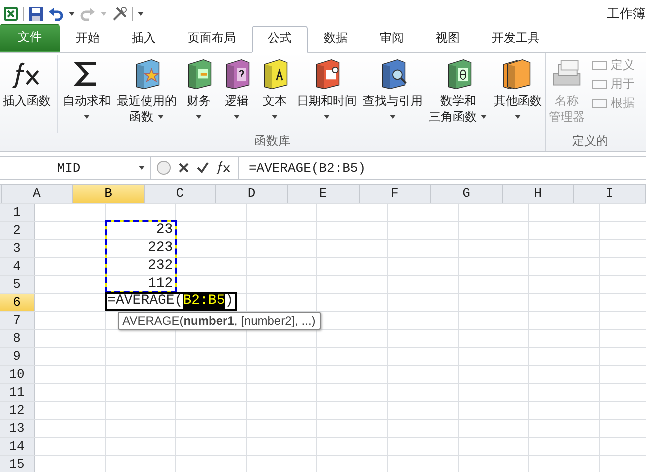 This screenshot has height=472, width=646. Describe the element at coordinates (17, 446) in the screenshot. I see `row-header: 14` at that location.